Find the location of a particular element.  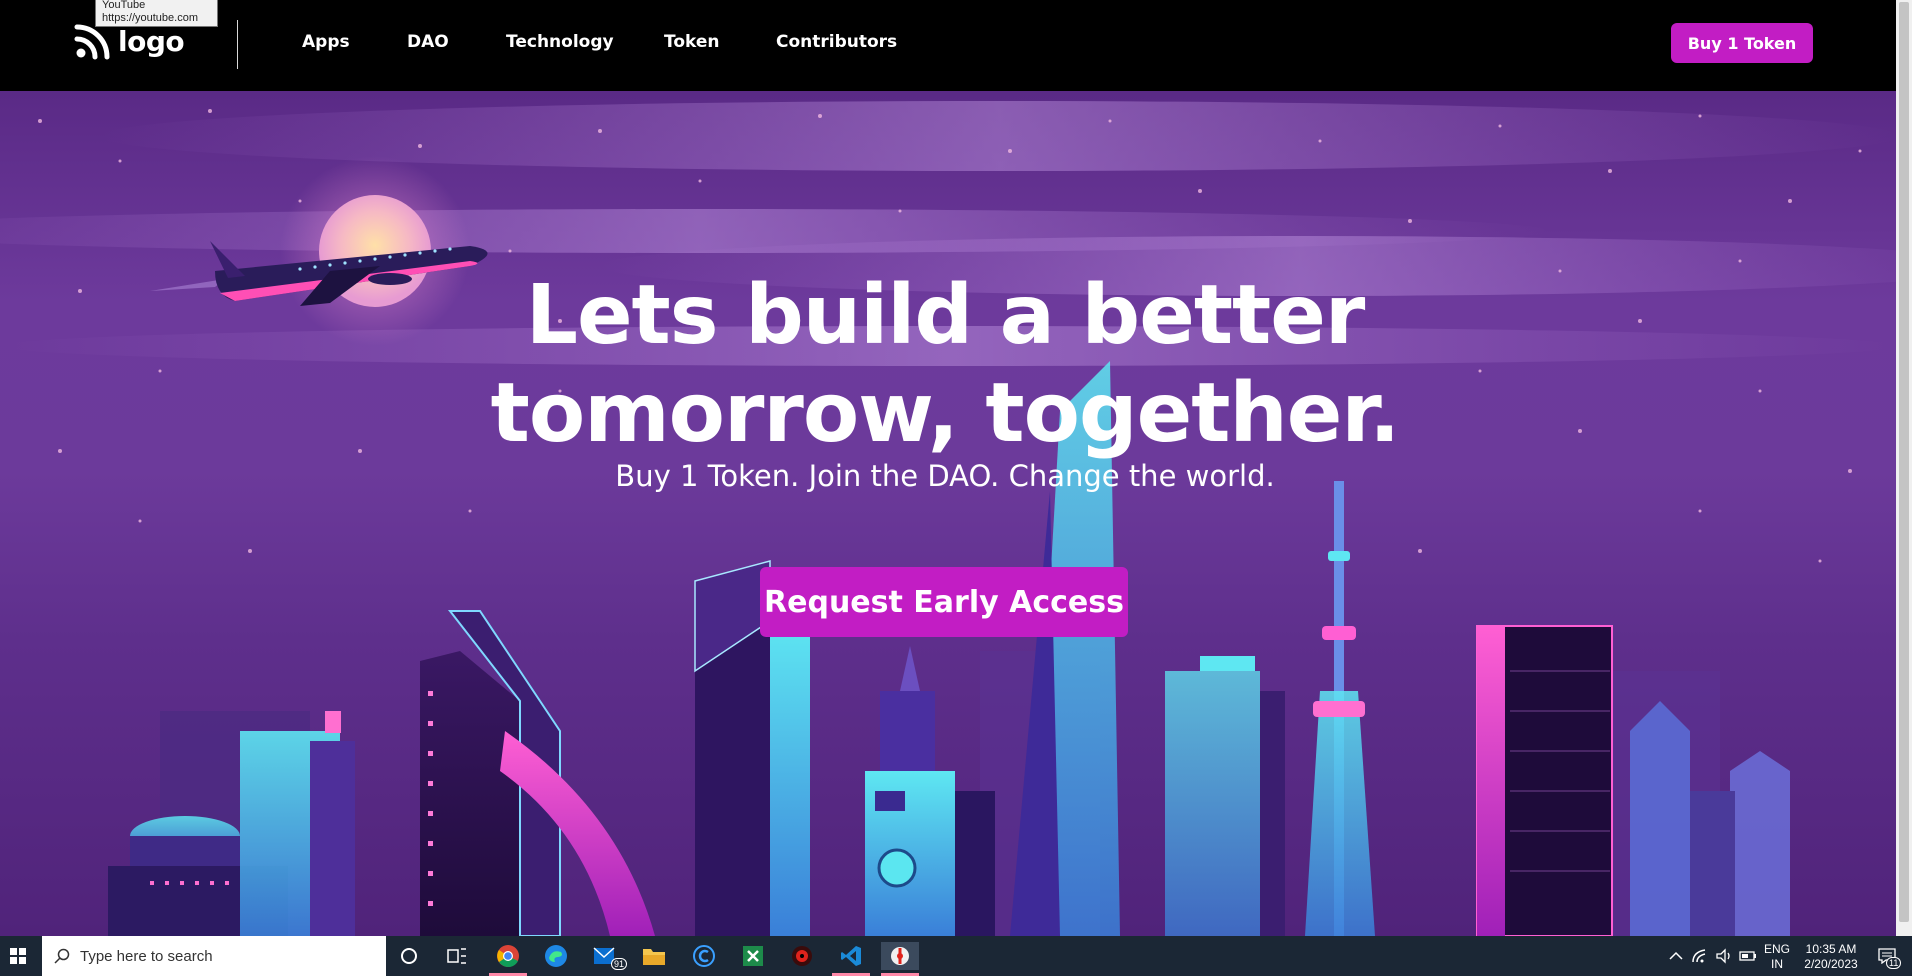

vscode-icon is located at coordinates (851, 956).